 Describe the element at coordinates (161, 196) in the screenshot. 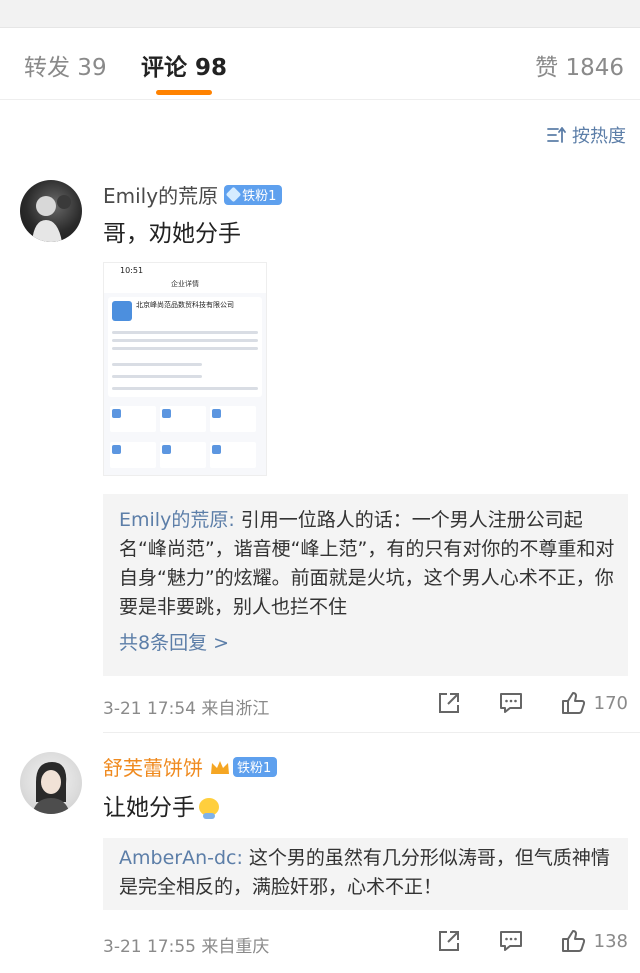

I see `username-text: Emily的荒原` at that location.